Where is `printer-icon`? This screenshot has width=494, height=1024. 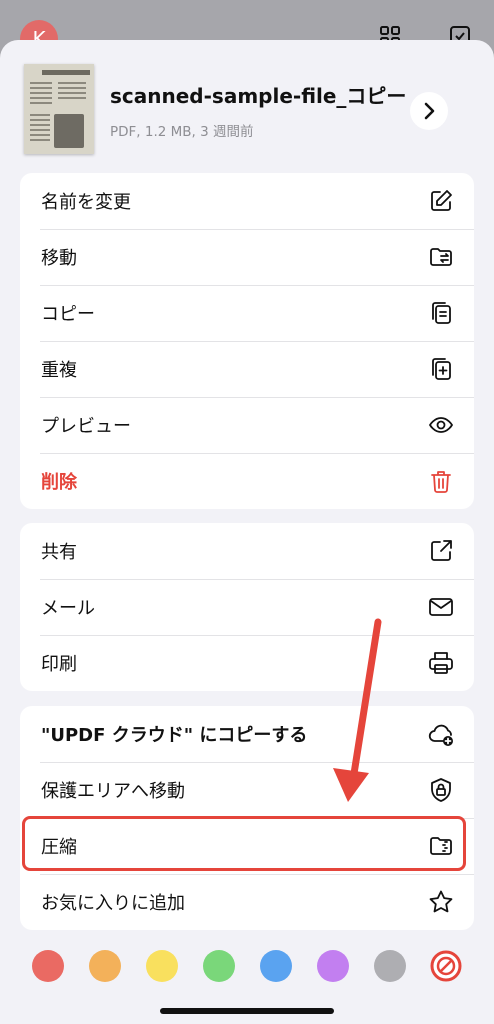 printer-icon is located at coordinates (441, 663).